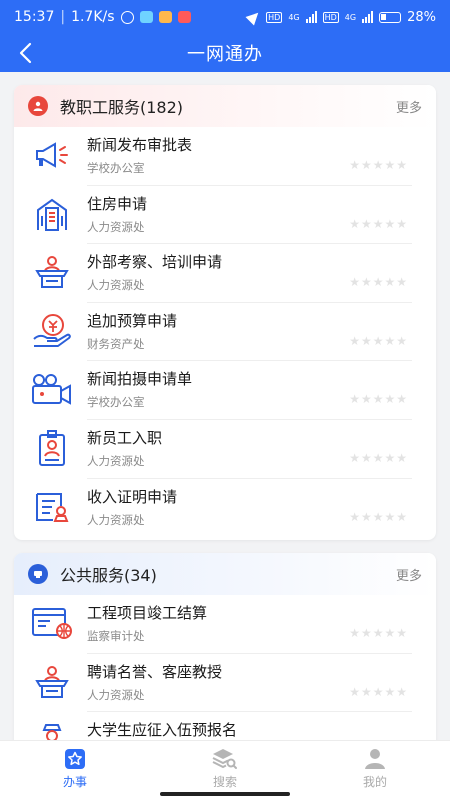 This screenshot has height=800, width=450. What do you see at coordinates (225, 770) in the screenshot?
I see `tab-bar: 办事 搜索 我的` at bounding box center [225, 770].